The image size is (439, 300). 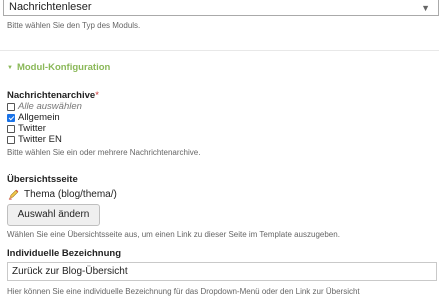 I want to click on section-legend: ▼ Modul-Konfiguration, so click(x=58, y=68).